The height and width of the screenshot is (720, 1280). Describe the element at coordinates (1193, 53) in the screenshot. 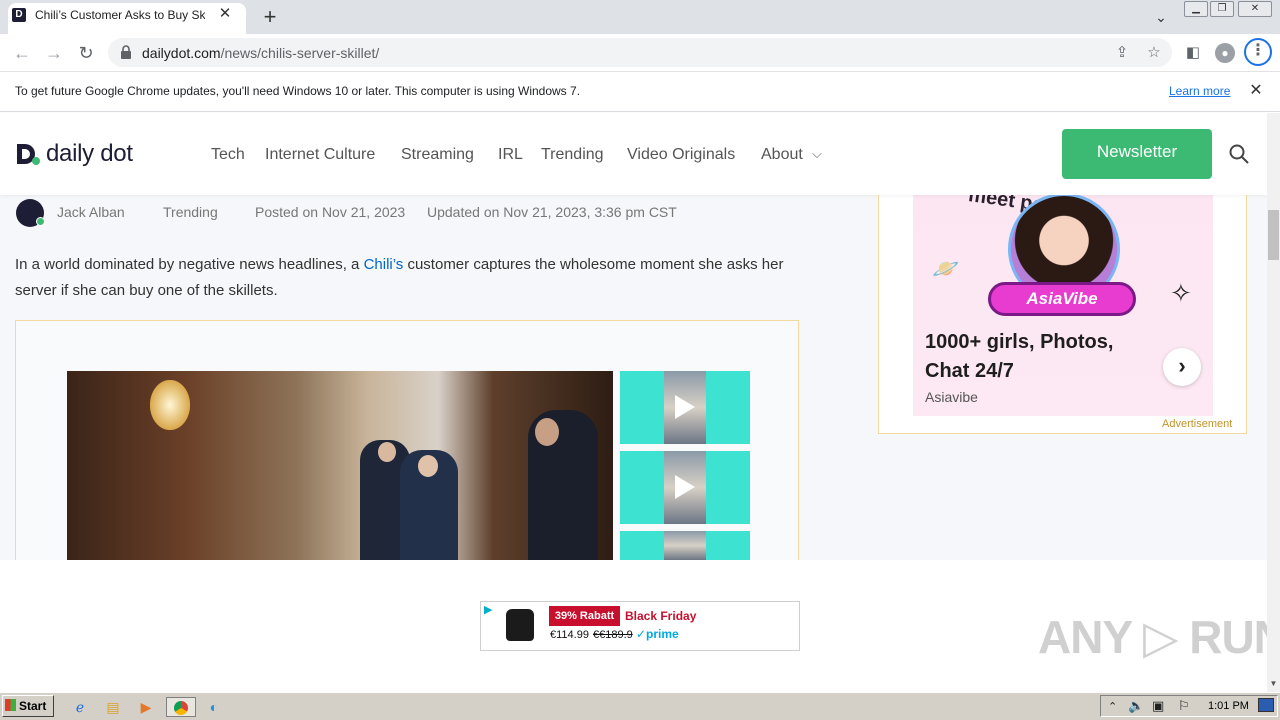

I see `side-panel-icon: ◧` at that location.